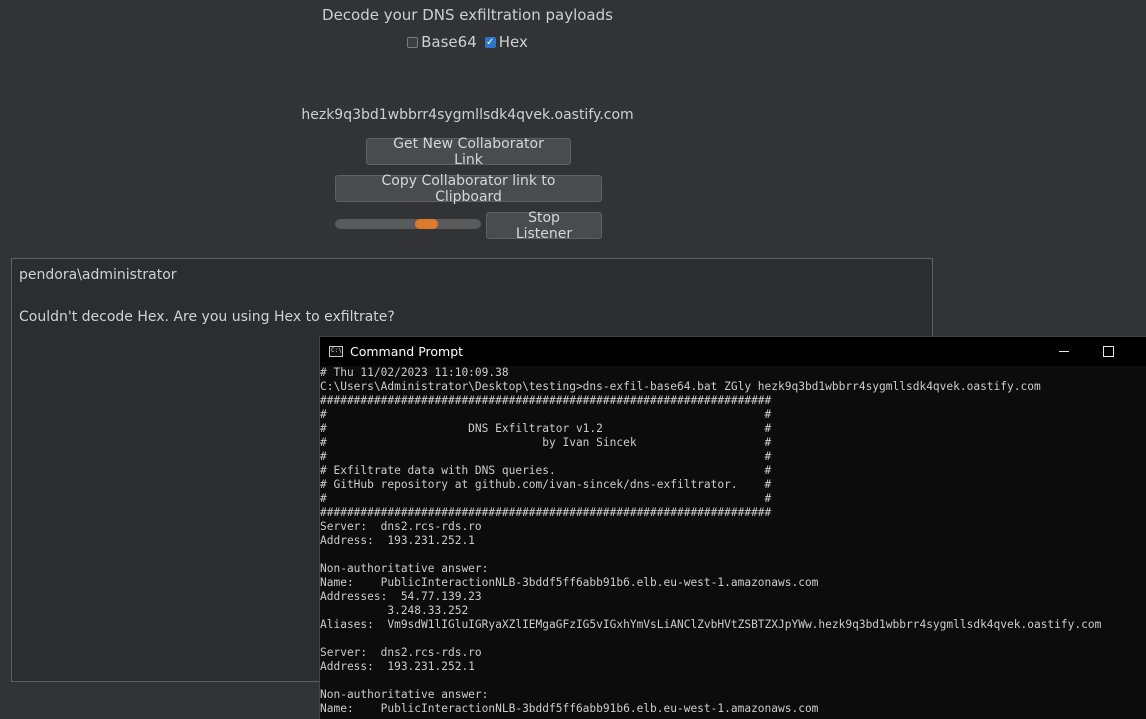 This screenshot has height=719, width=1146. I want to click on console-line: # DNS Exfiltrator v1.2 #, so click(546, 428).